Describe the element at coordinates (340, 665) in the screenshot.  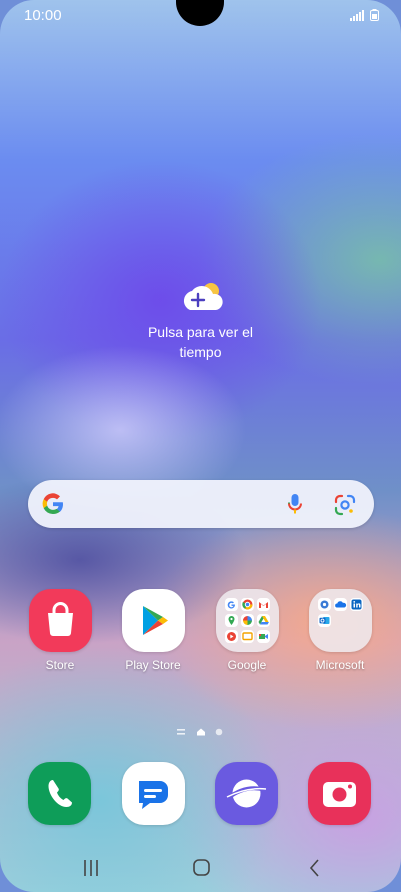
I see `app-label: Microsoft` at that location.